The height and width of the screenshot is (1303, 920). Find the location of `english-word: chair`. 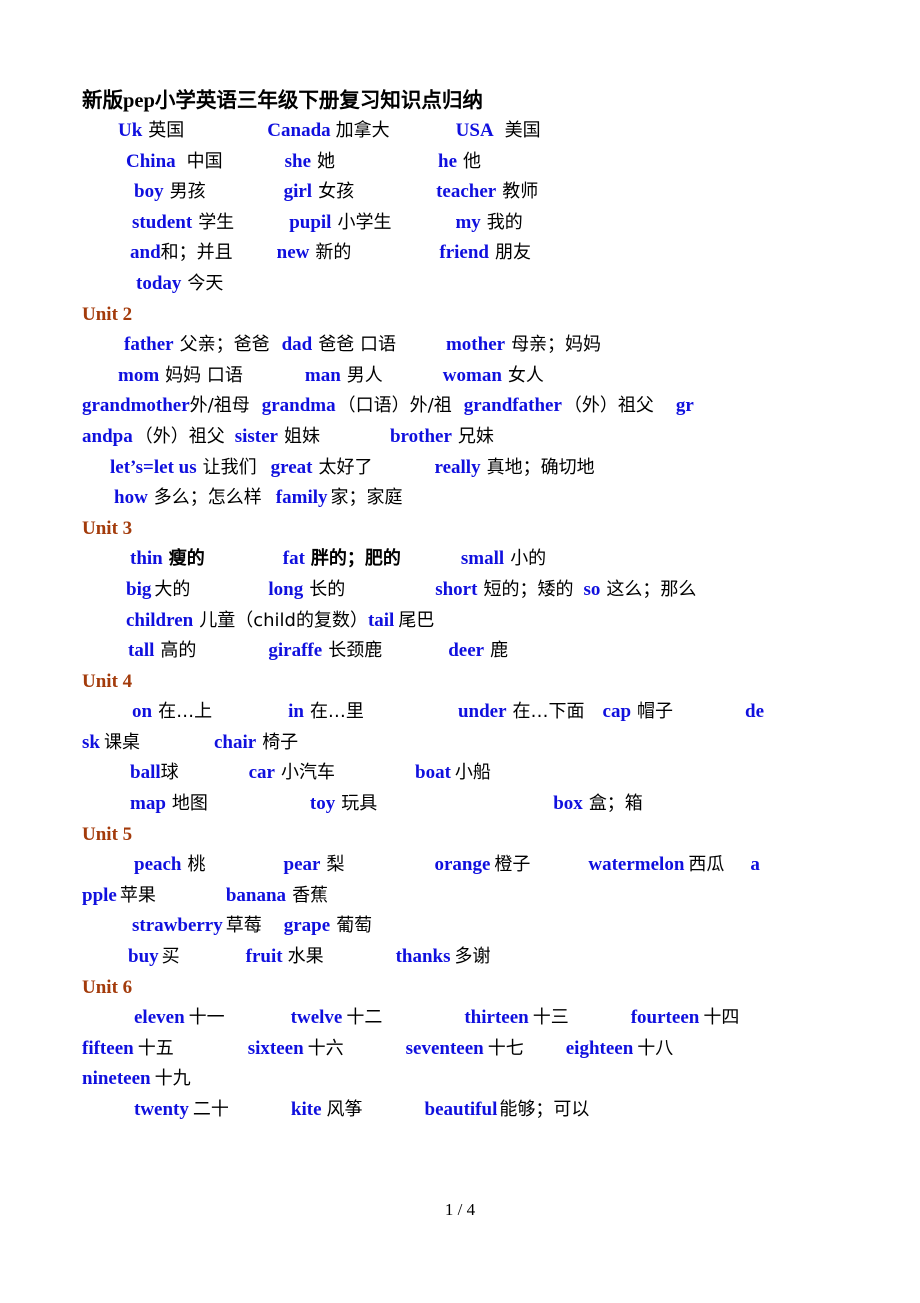

english-word: chair is located at coordinates (235, 742).